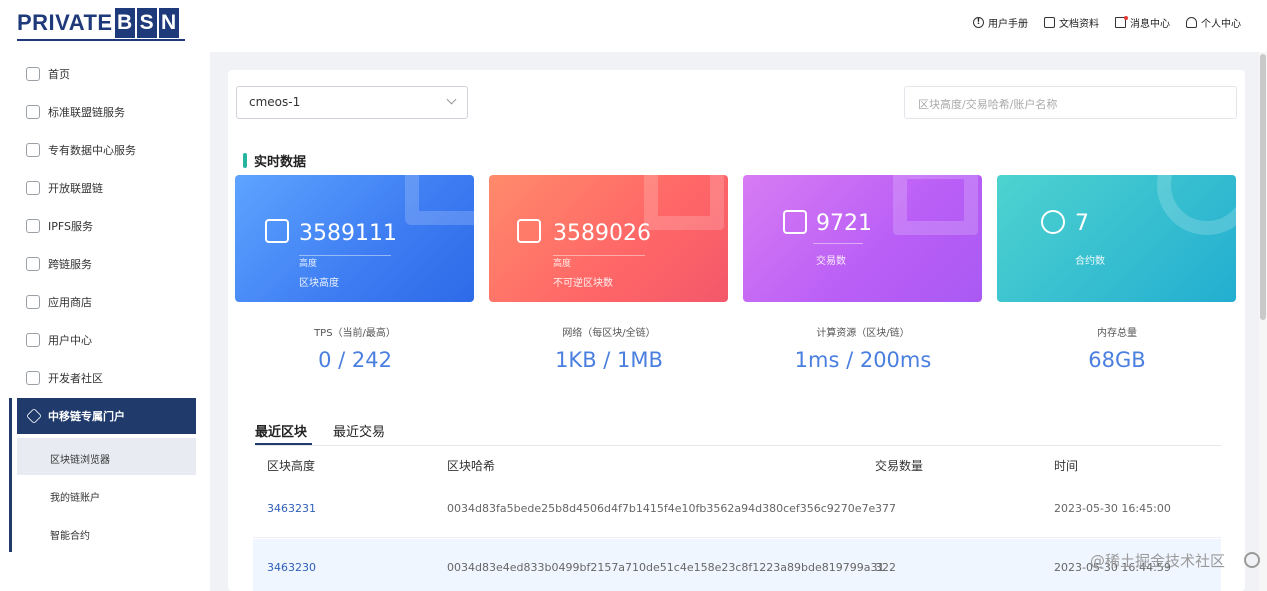 The image size is (1267, 591). What do you see at coordinates (1121, 22) in the screenshot?
I see `mail-icon` at bounding box center [1121, 22].